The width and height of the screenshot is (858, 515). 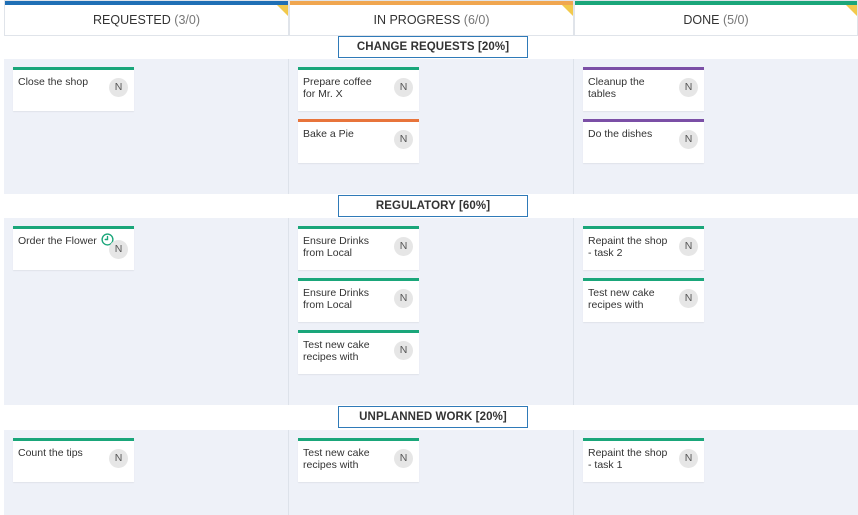 I want to click on task-card: Cleanup the tables N, so click(x=643, y=89).